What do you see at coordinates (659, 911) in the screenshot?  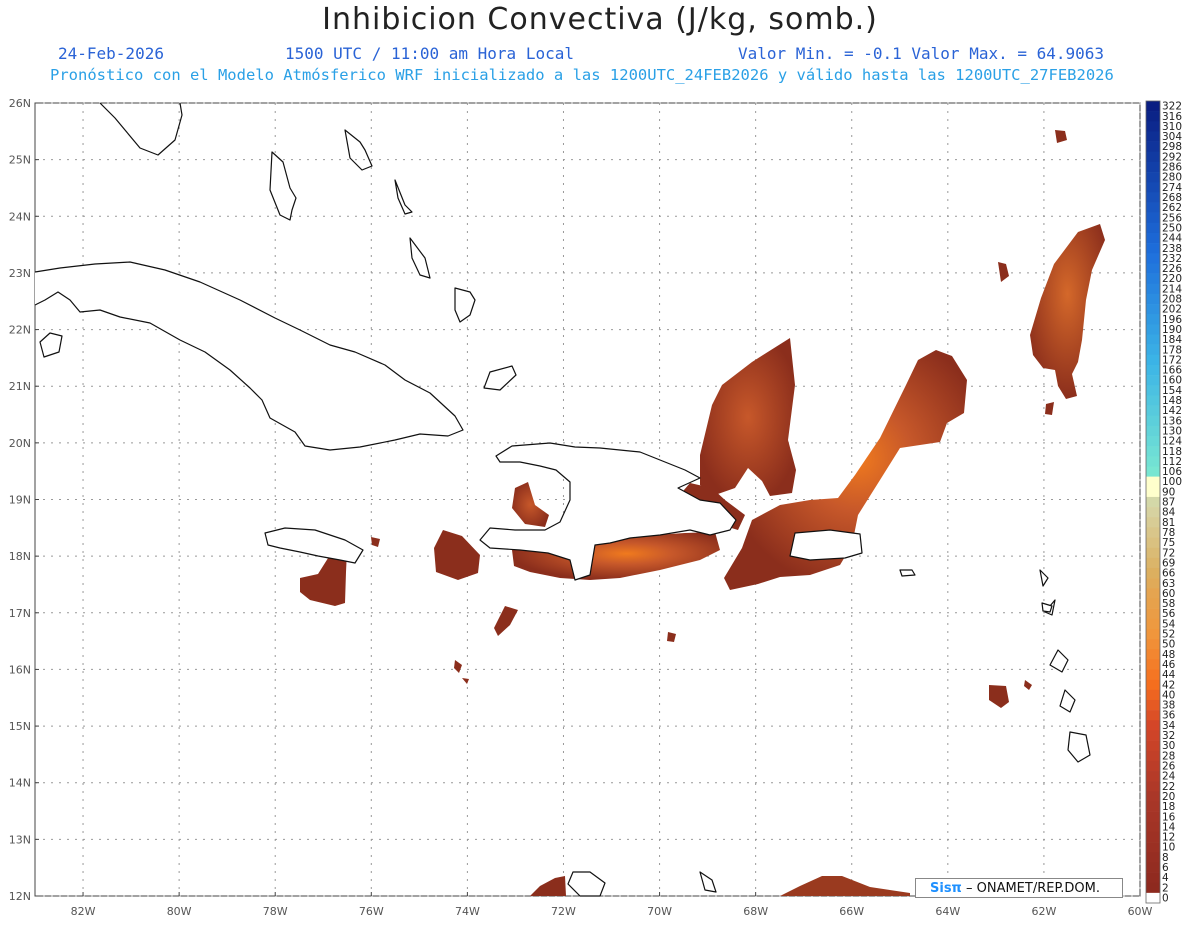 I see `lon-tick-label: 70W` at bounding box center [659, 911].